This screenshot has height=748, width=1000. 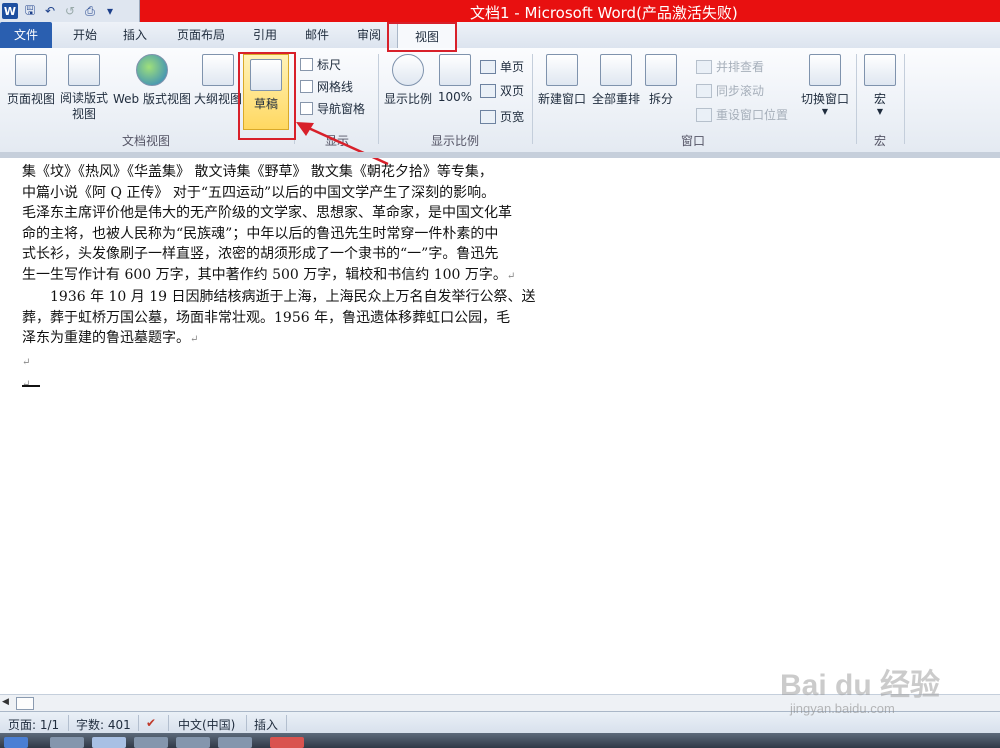 What do you see at coordinates (500, 35) in the screenshot?
I see `ribbon-tabs: 文件 开始 插入 页面布局 引用 邮件 审阅 视图` at bounding box center [500, 35].